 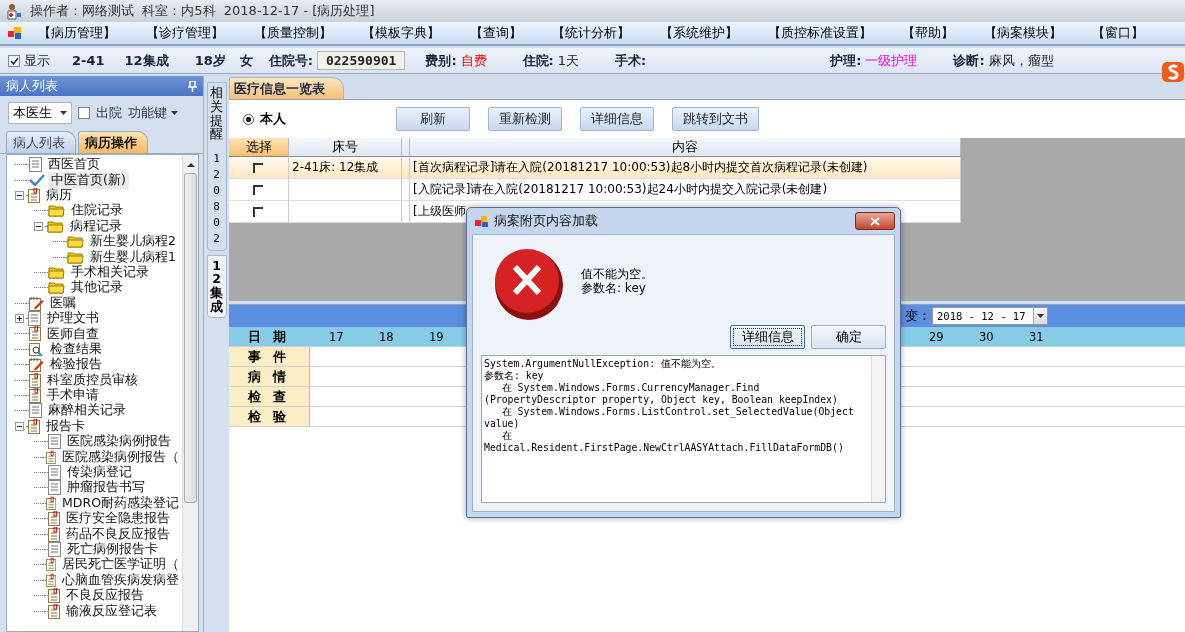 What do you see at coordinates (514, 376) in the screenshot?
I see `detail-line: 参数名: key` at bounding box center [514, 376].